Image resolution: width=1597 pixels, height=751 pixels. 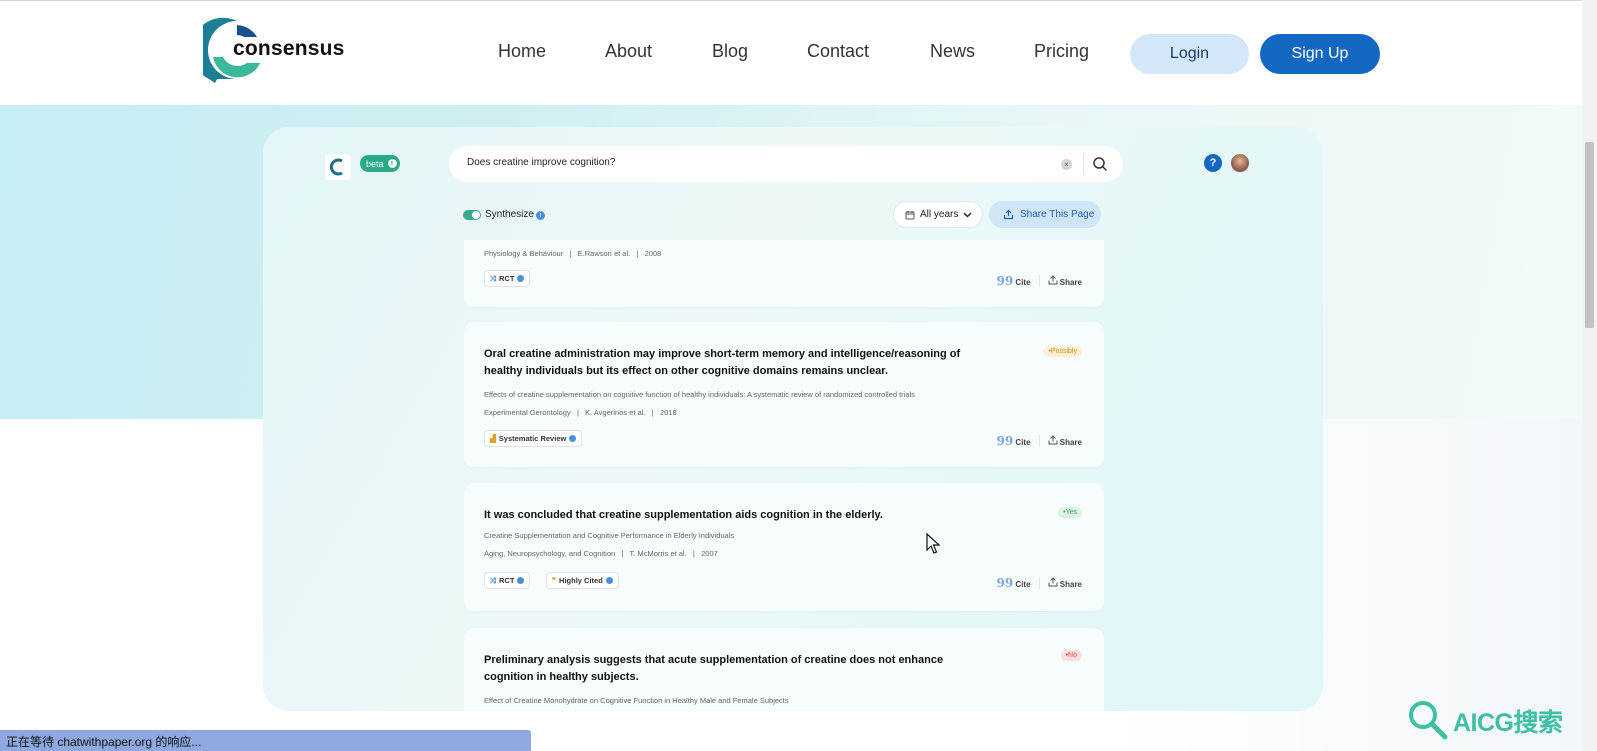 What do you see at coordinates (1320, 54) in the screenshot?
I see `signup-button: Sign Up` at bounding box center [1320, 54].